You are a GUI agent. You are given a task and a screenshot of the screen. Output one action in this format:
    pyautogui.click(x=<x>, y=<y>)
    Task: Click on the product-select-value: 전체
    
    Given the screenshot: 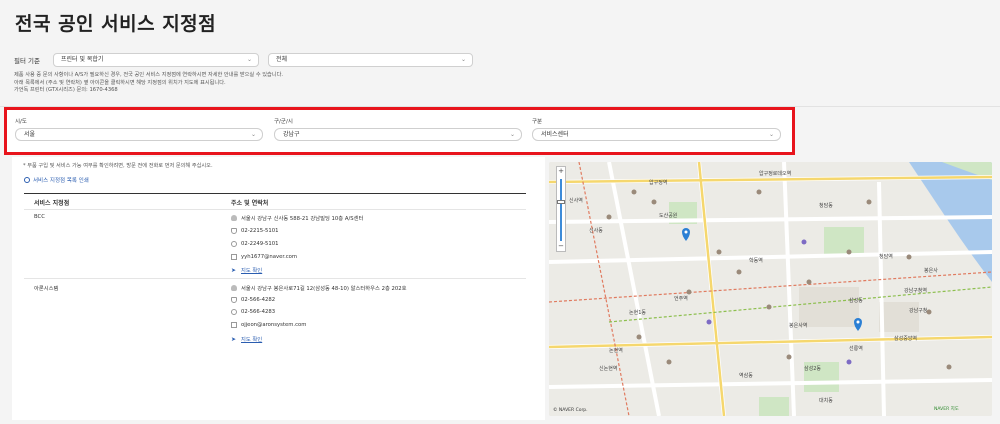 What is the action you would take?
    pyautogui.click(x=282, y=59)
    